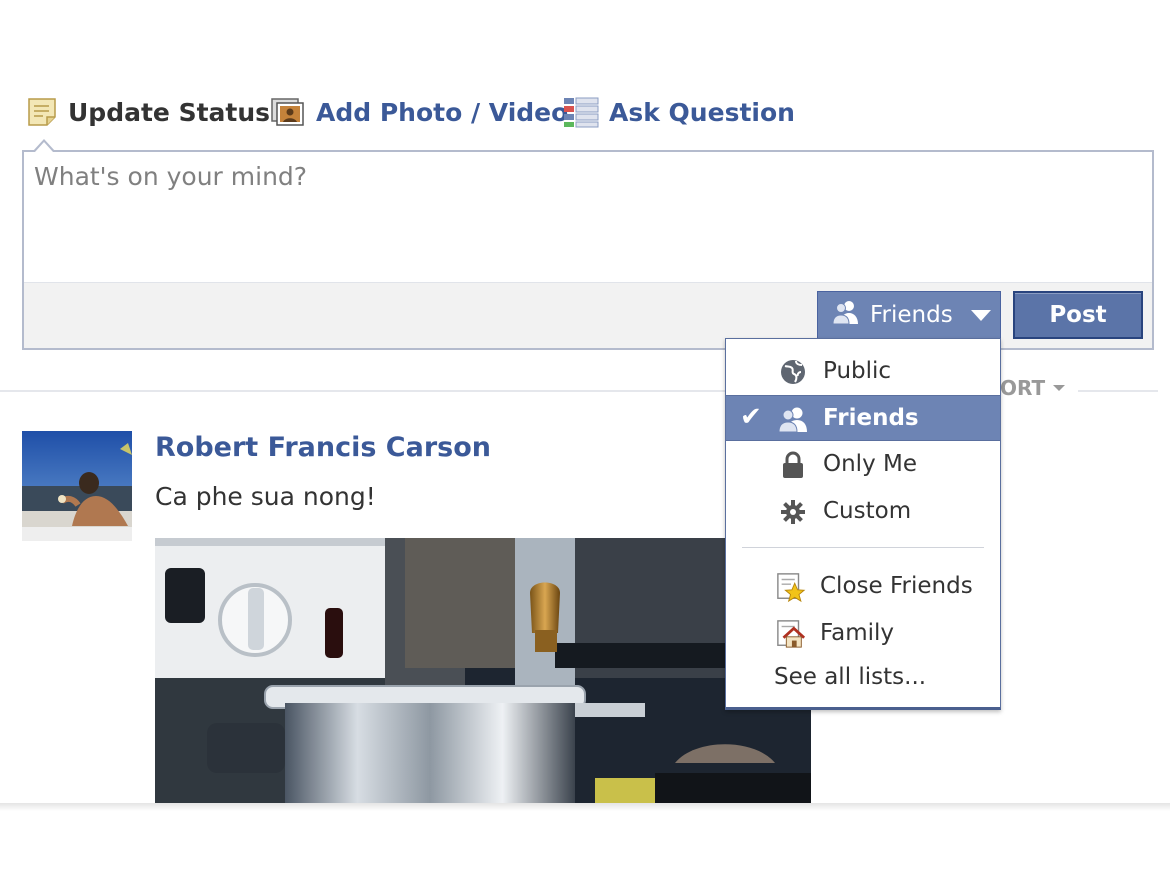  I want to click on privacy-list-label: Close Friends, so click(896, 586).